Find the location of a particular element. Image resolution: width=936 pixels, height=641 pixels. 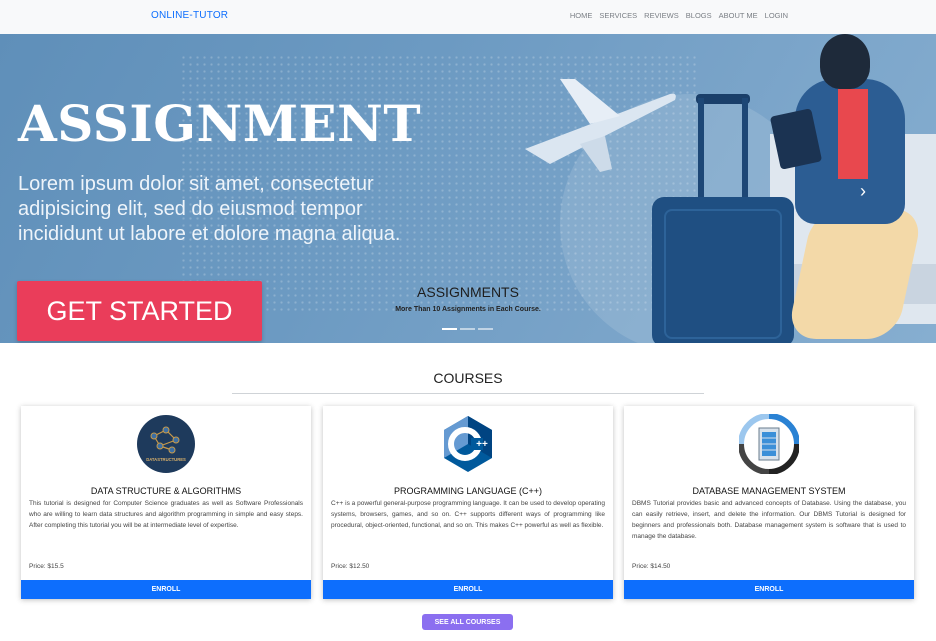

traveler-shirt-illustration is located at coordinates (853, 134).